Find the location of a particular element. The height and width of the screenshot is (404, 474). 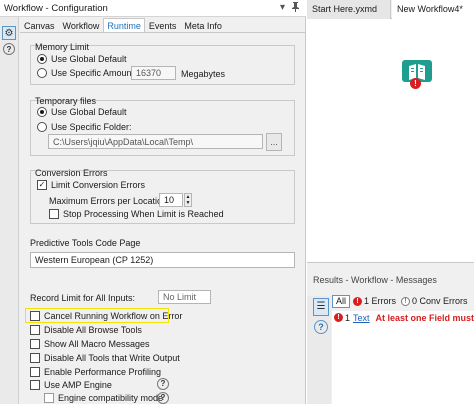

results-title: Results - Workflow - Messages is located at coordinates (375, 280).